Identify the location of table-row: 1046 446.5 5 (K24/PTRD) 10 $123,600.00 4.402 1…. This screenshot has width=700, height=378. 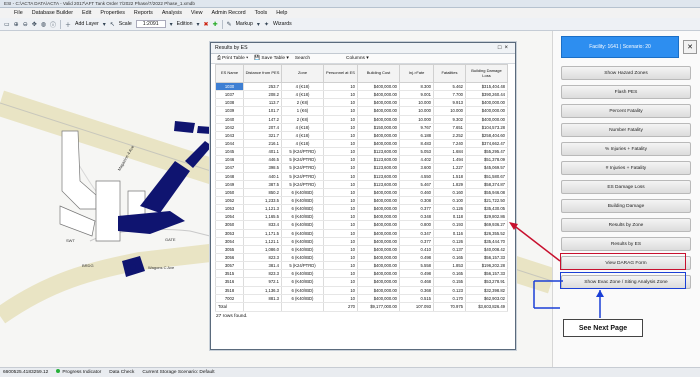
(361, 160).